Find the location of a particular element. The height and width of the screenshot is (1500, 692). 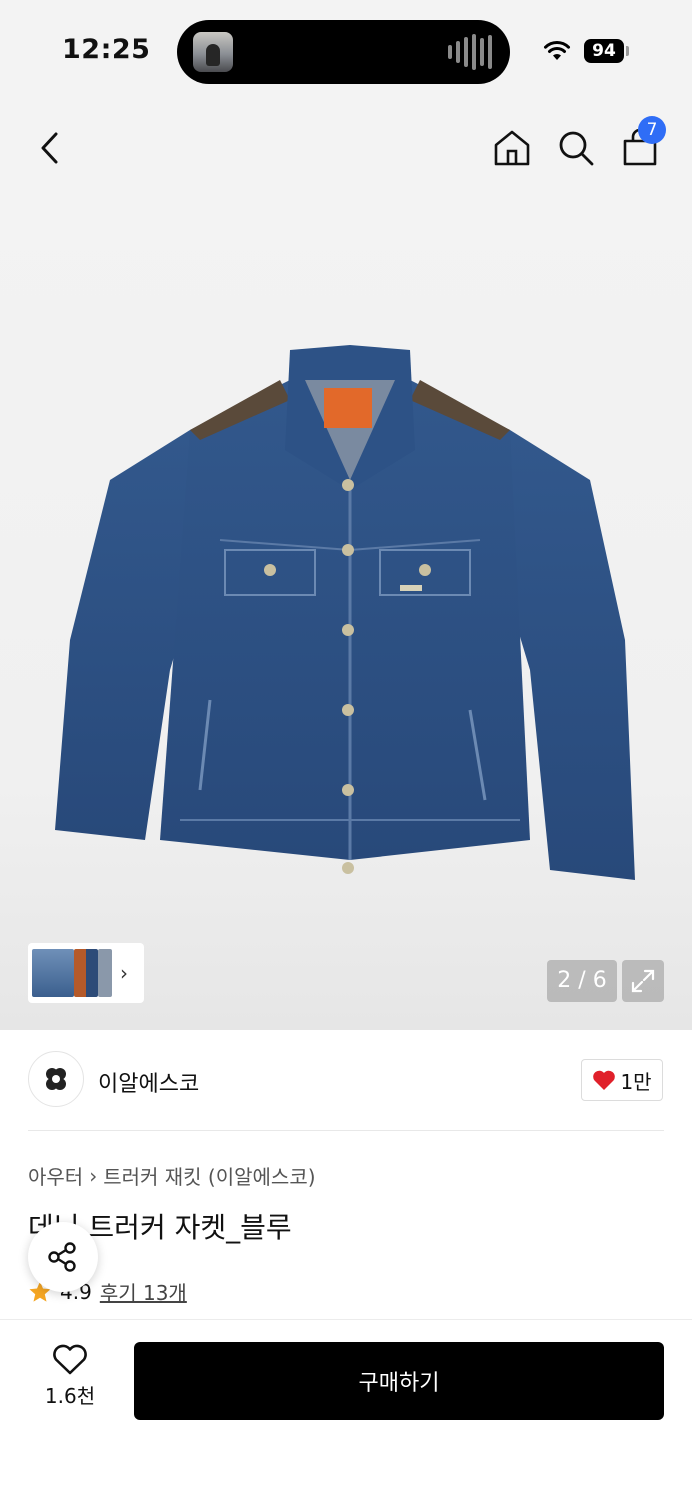

thumbnail-front is located at coordinates (53, 973).